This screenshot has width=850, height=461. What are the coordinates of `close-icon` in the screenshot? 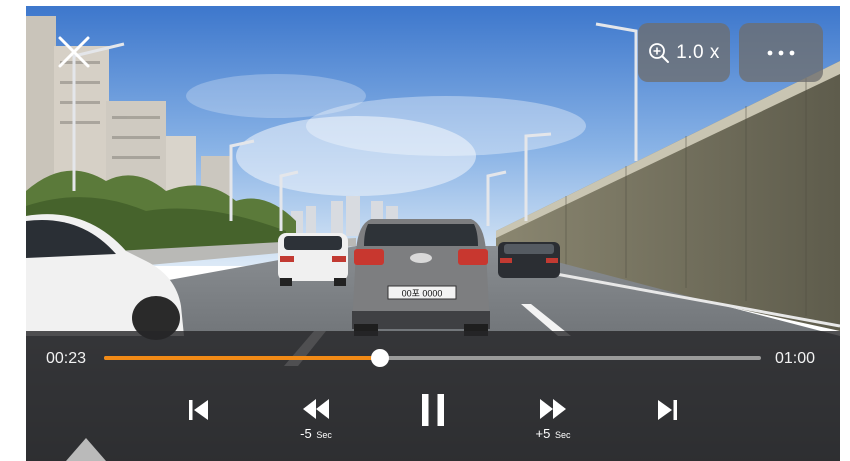 It's located at (74, 52).